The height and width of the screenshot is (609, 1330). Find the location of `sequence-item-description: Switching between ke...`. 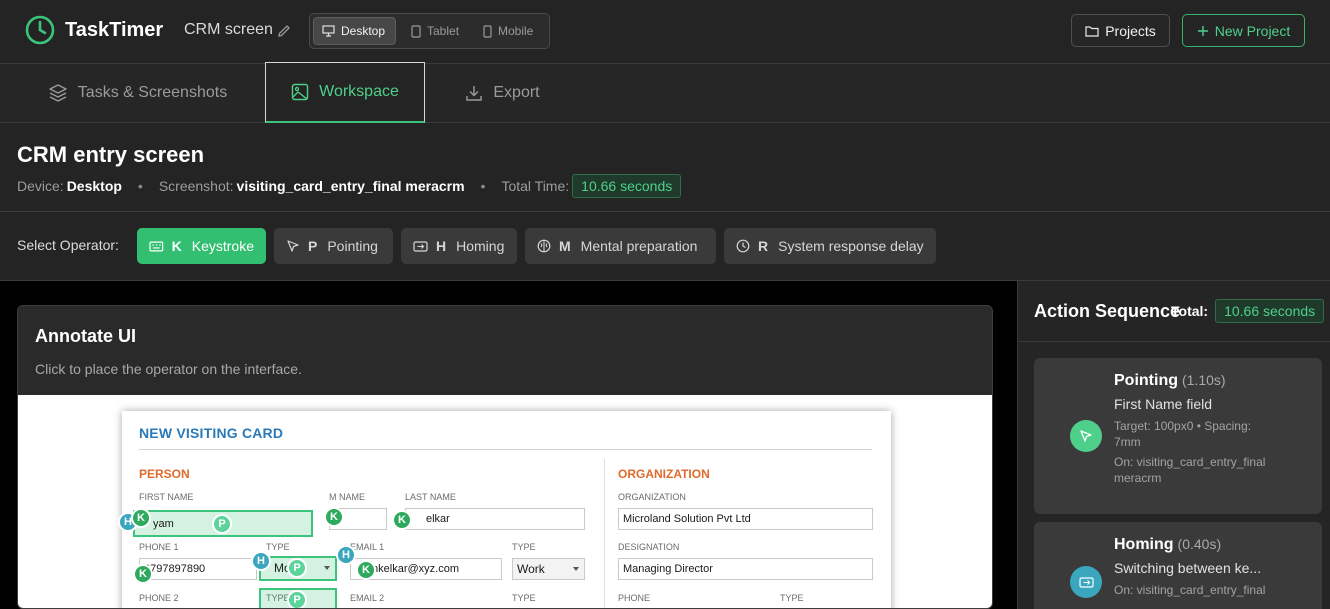

sequence-item-description: Switching between ke... is located at coordinates (1188, 568).